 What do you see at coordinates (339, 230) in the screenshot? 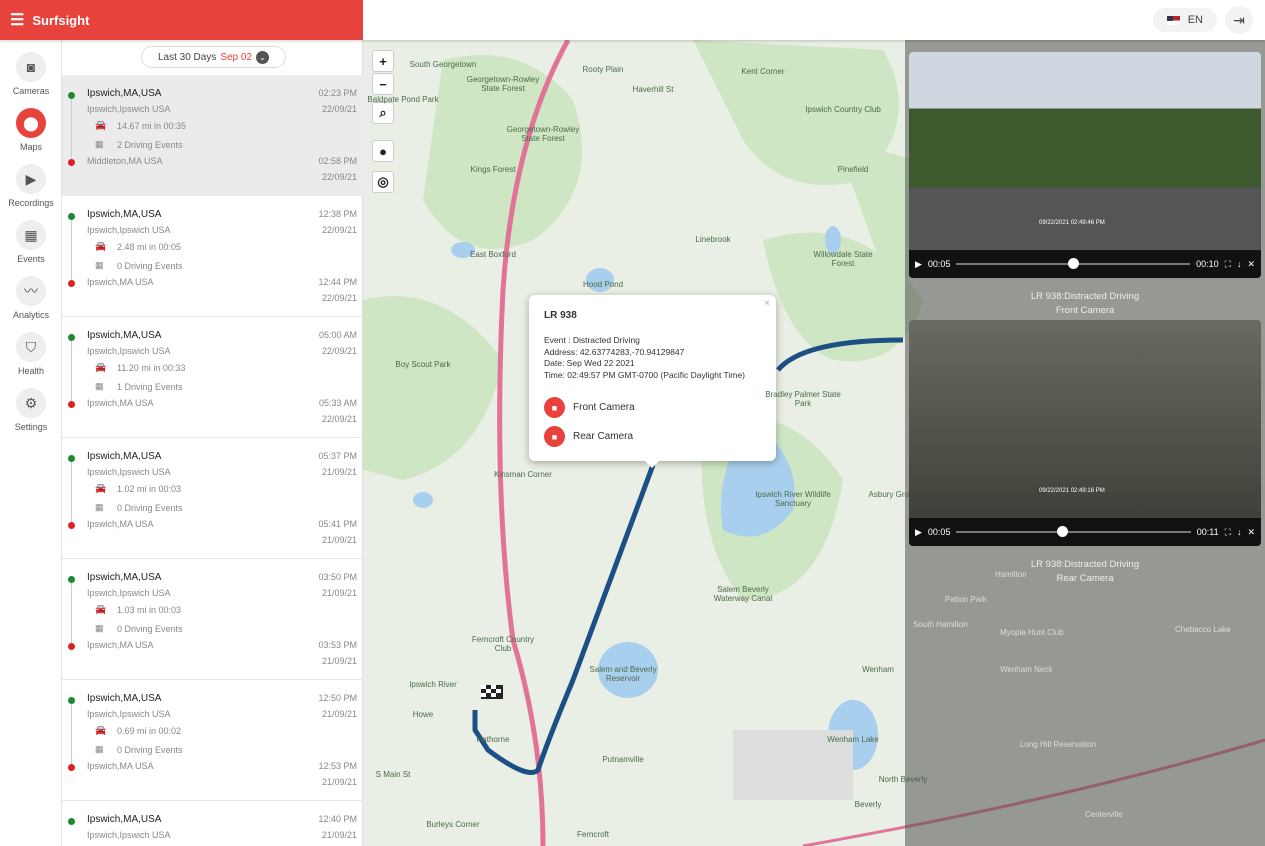
I see `trip-start-date: 22/09/21` at bounding box center [339, 230].